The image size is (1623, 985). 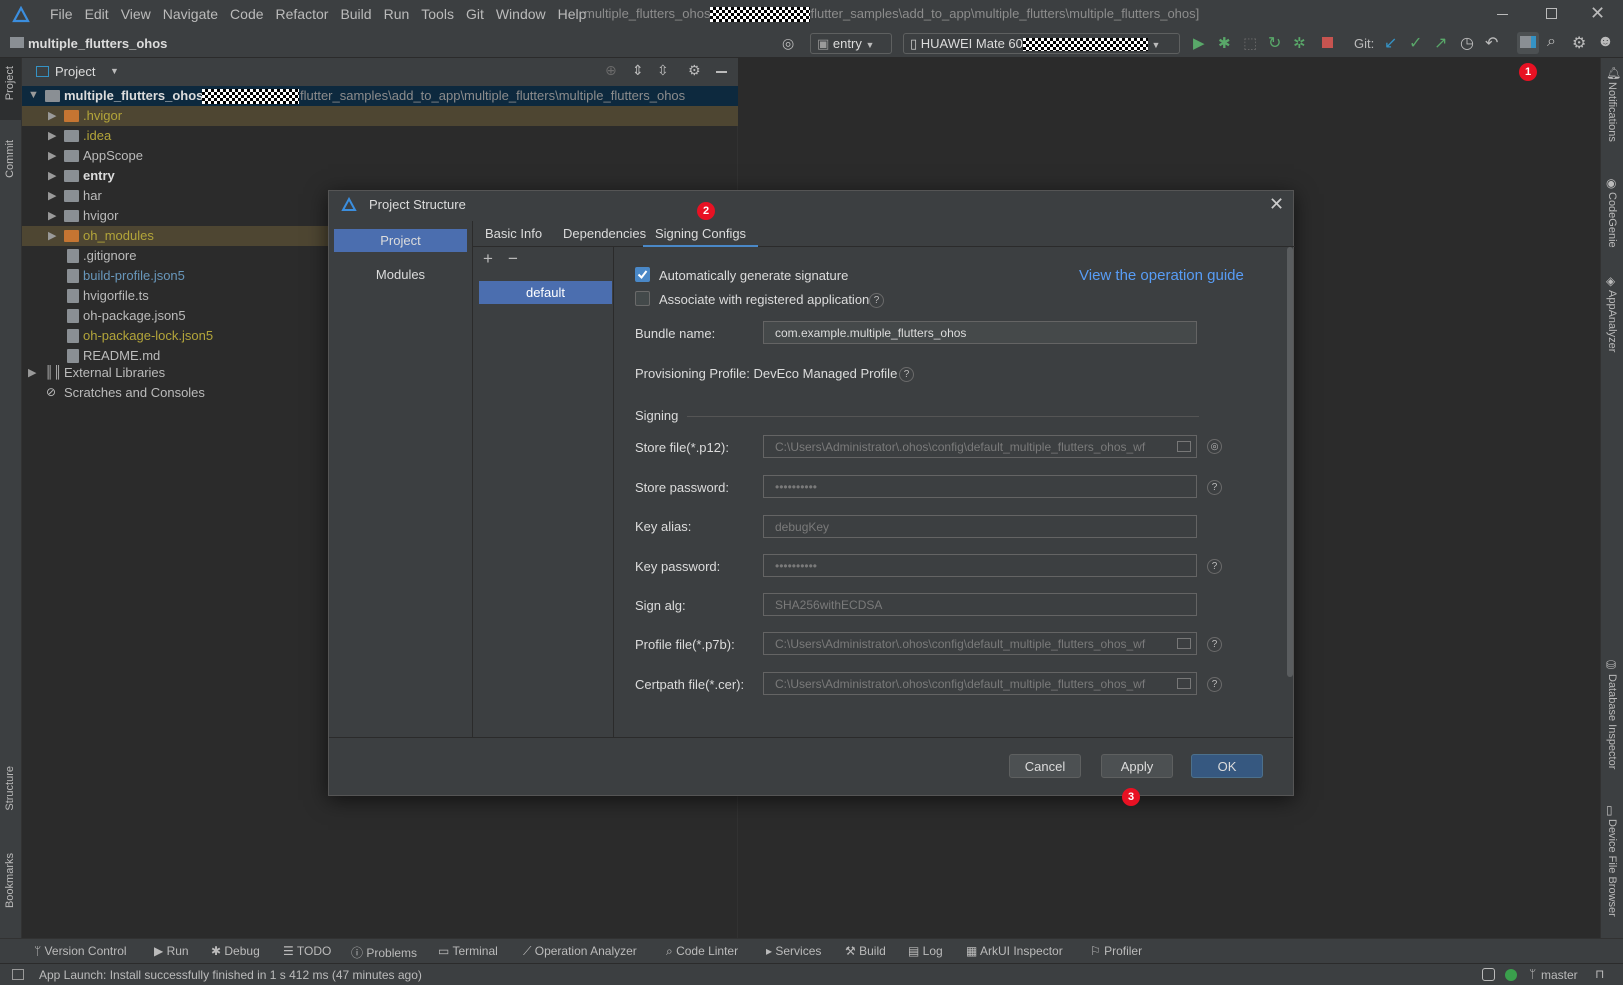 I want to click on attach-debugger-icon: ⬚, so click(x=1250, y=43).